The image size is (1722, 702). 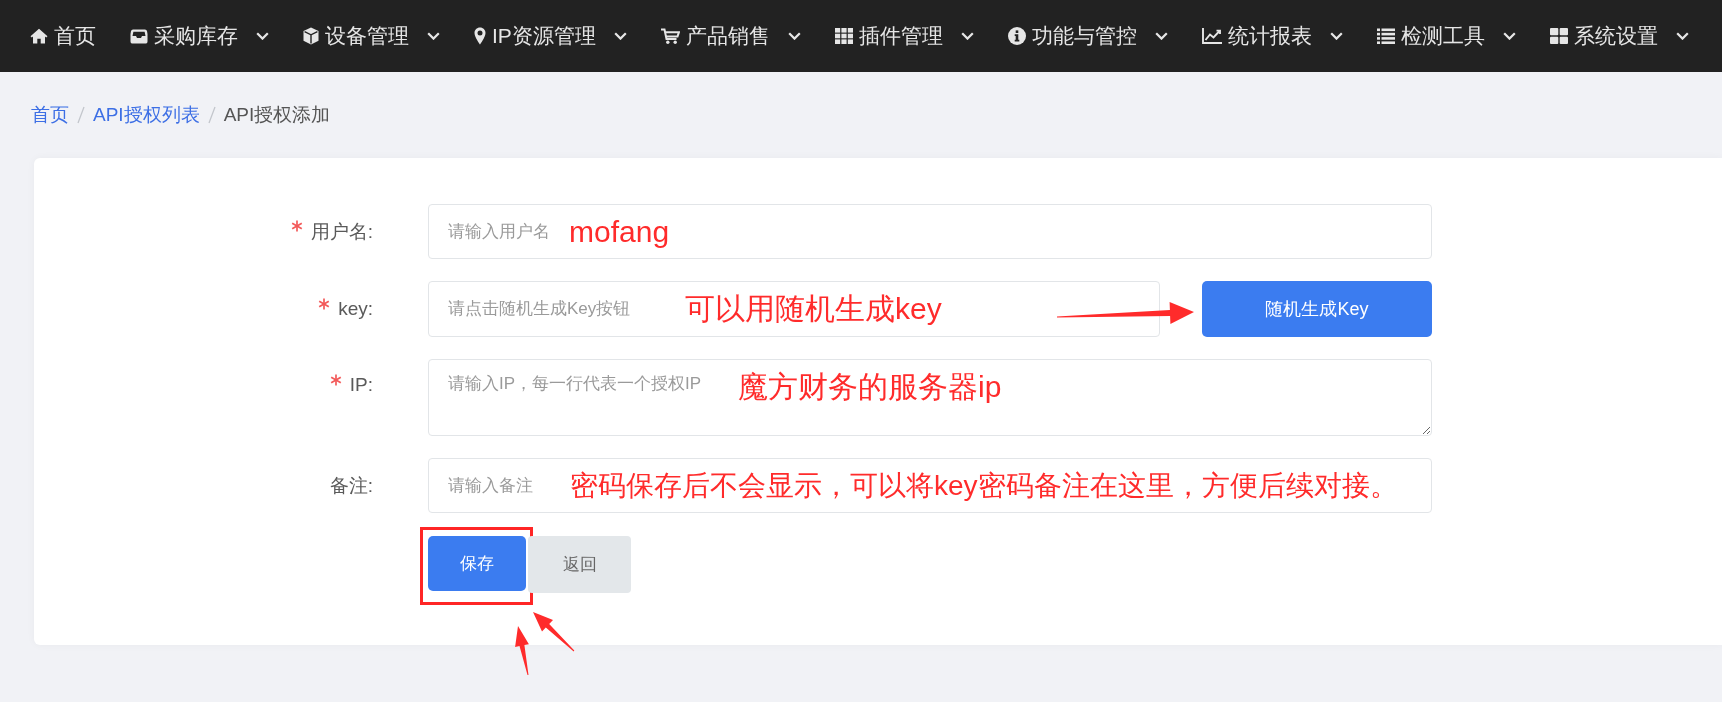 What do you see at coordinates (361, 385) in the screenshot?
I see `field-label: IP:` at bounding box center [361, 385].